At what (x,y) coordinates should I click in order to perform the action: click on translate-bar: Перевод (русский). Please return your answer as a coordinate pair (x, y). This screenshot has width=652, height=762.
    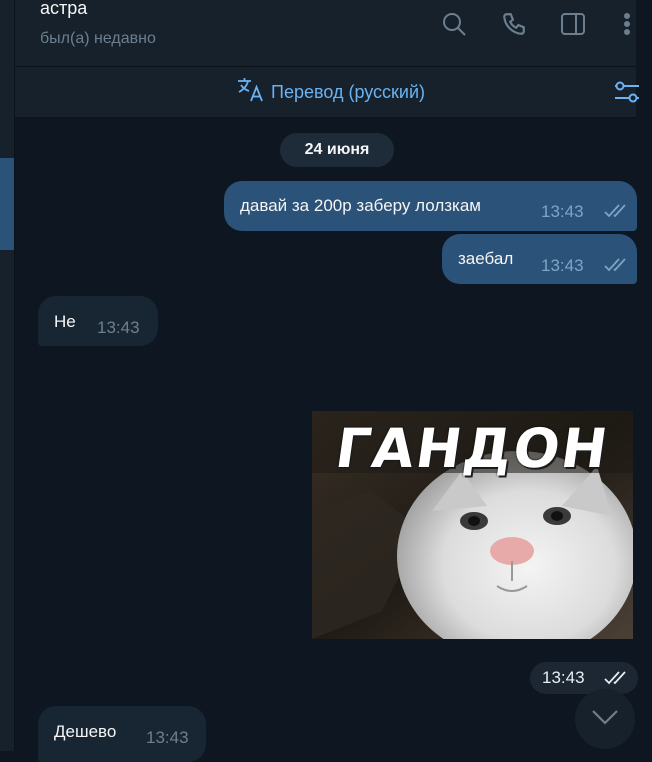
    Looking at the image, I should click on (327, 92).